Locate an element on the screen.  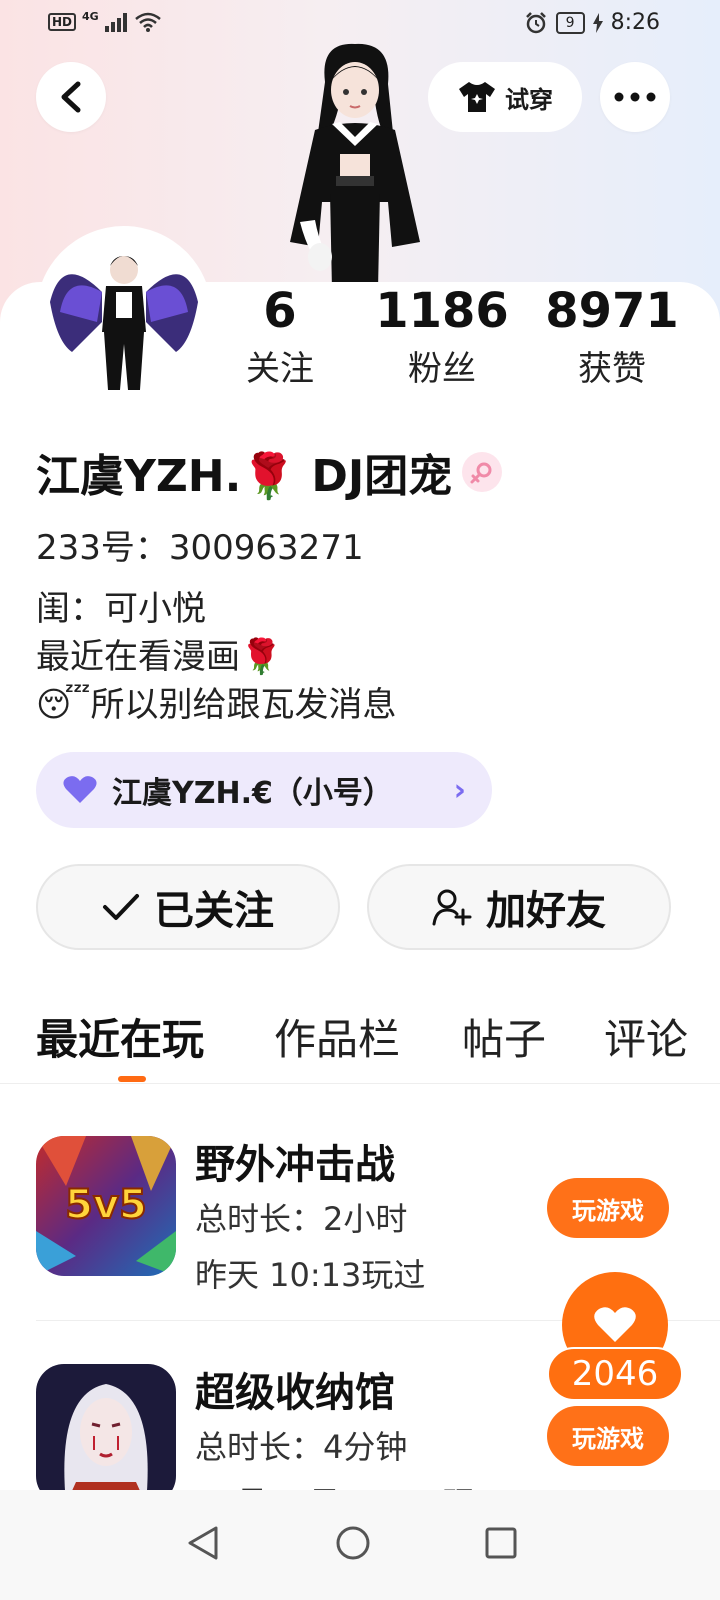
back-button is located at coordinates (71, 97).